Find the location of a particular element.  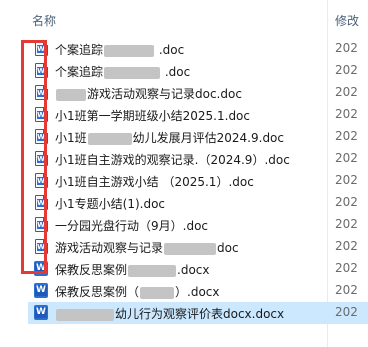

name-column-header: 名称 is located at coordinates (44, 20).